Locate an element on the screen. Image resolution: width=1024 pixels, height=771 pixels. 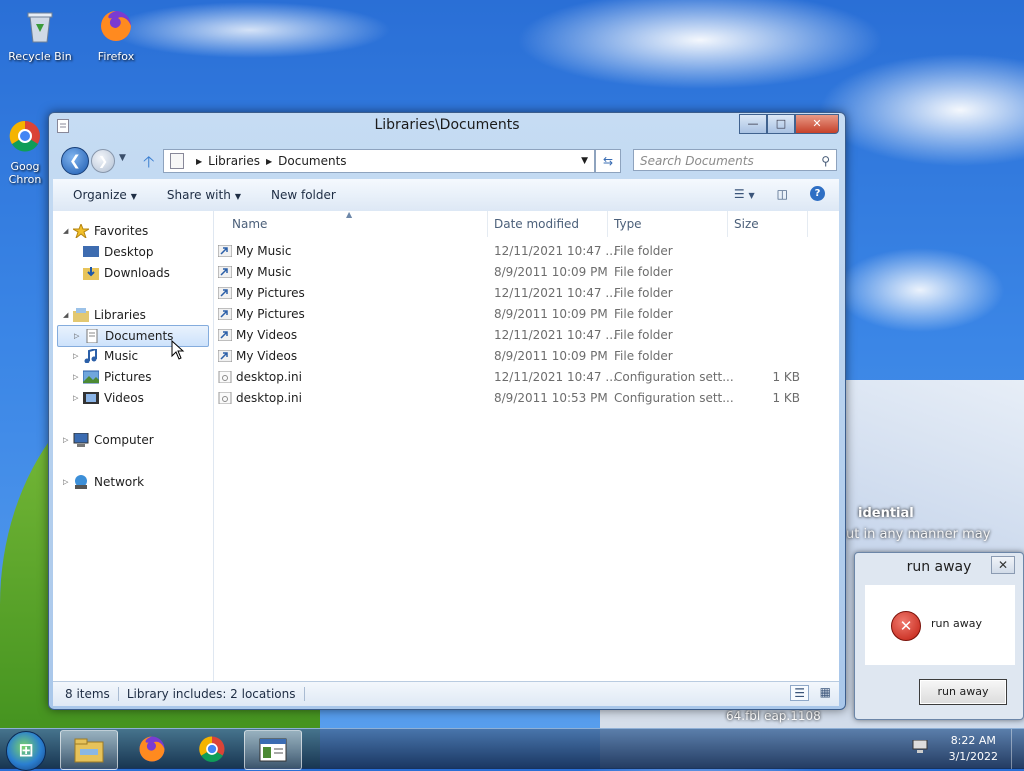
file-row: My Videos 8/9/2011 10:09 PM File folder is located at coordinates (514, 356).